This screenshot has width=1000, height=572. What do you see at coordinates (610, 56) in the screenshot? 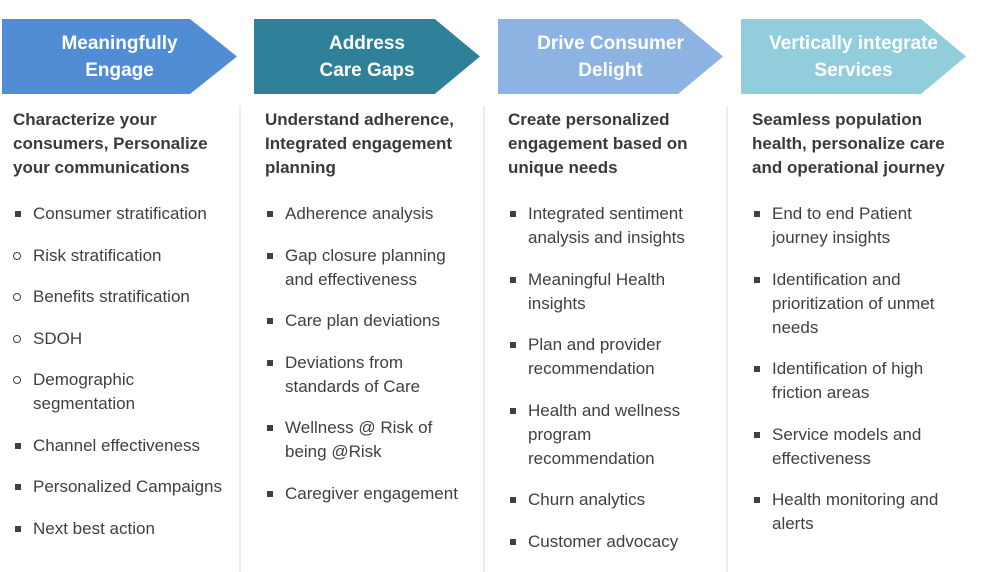
I see `stage-chevron-drive-consumer-delight: Drive Consumer Delight` at bounding box center [610, 56].